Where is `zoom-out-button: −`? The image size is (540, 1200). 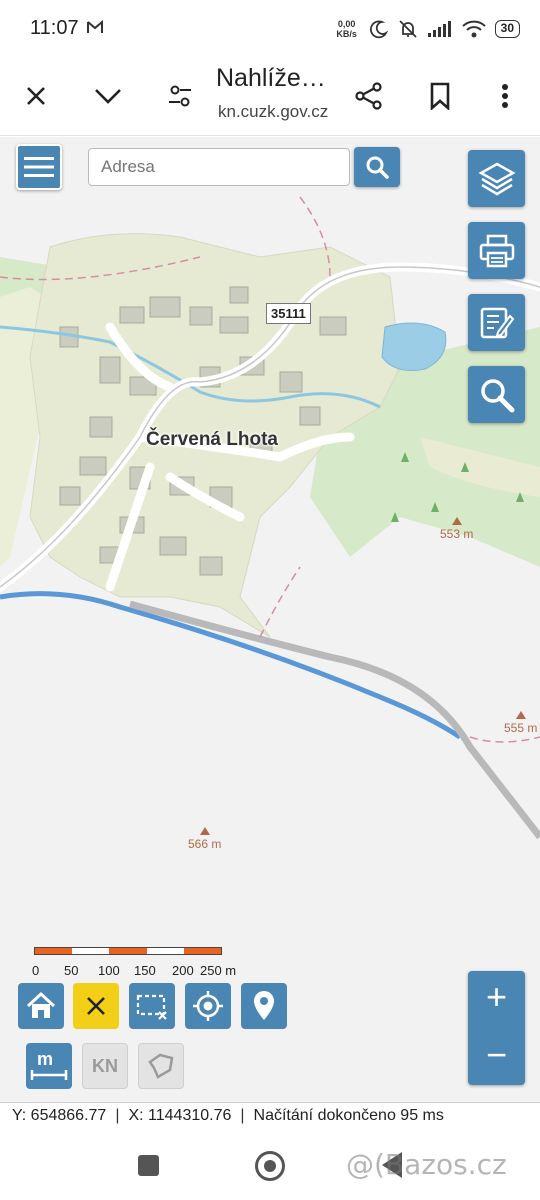
zoom-out-button: − is located at coordinates (496, 1057).